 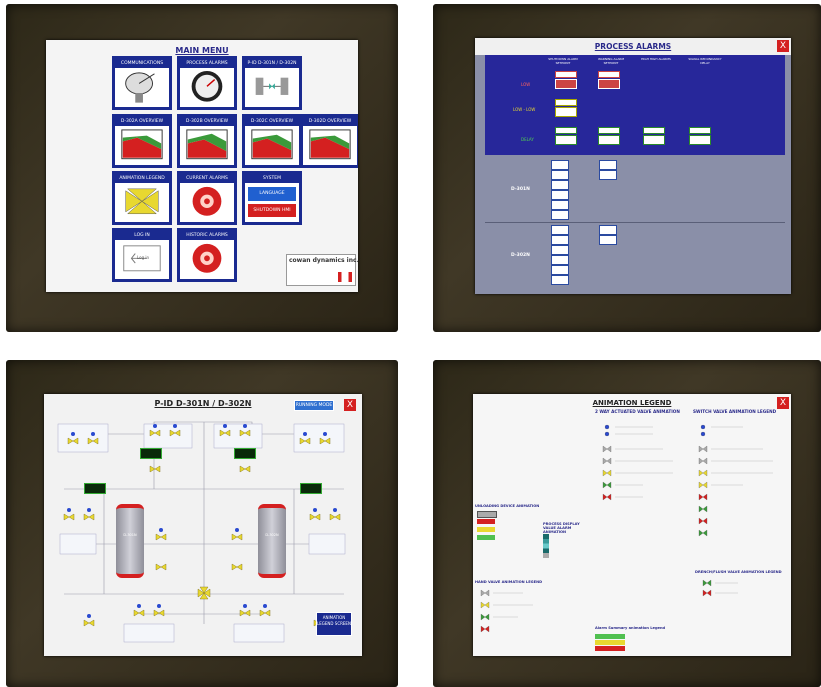 I want to click on tile-d302c-overview: D-302C OVERVIEW, so click(x=272, y=141).